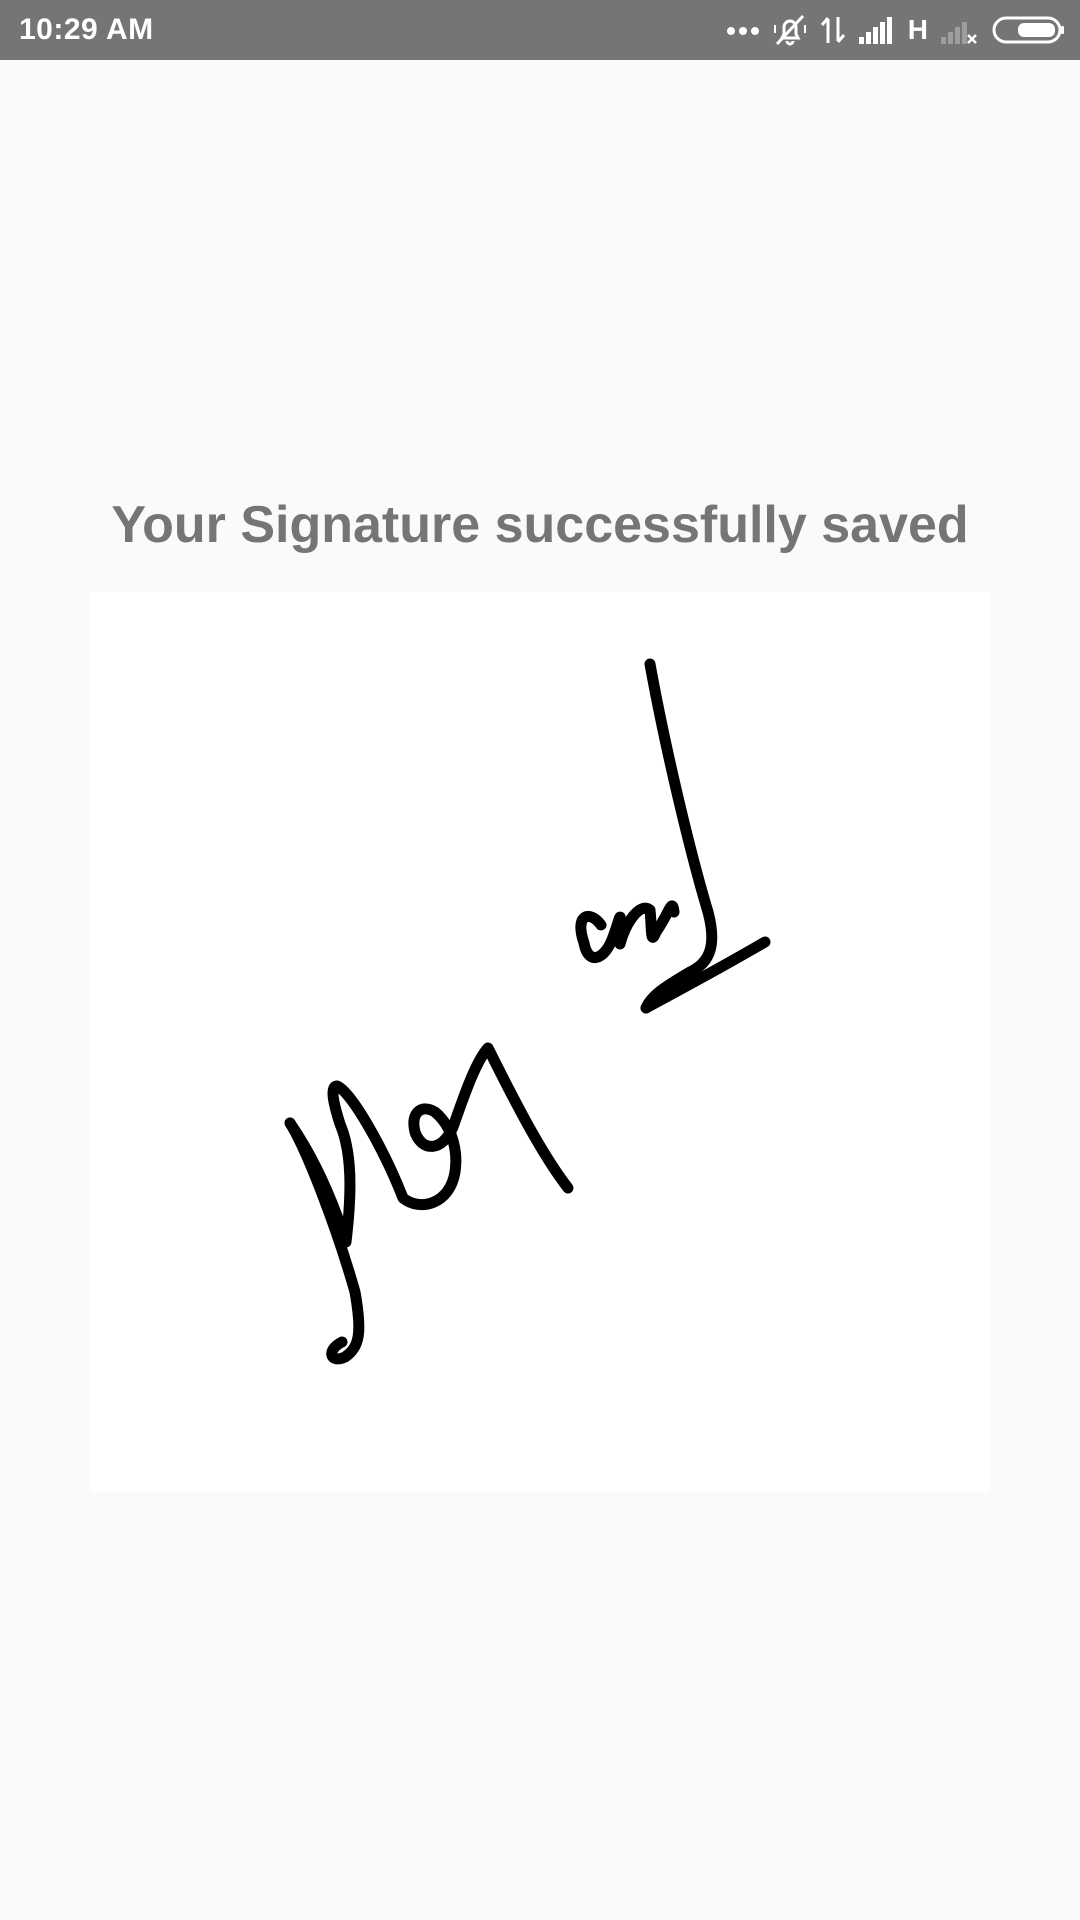  I want to click on network-type-label: H, so click(917, 29).